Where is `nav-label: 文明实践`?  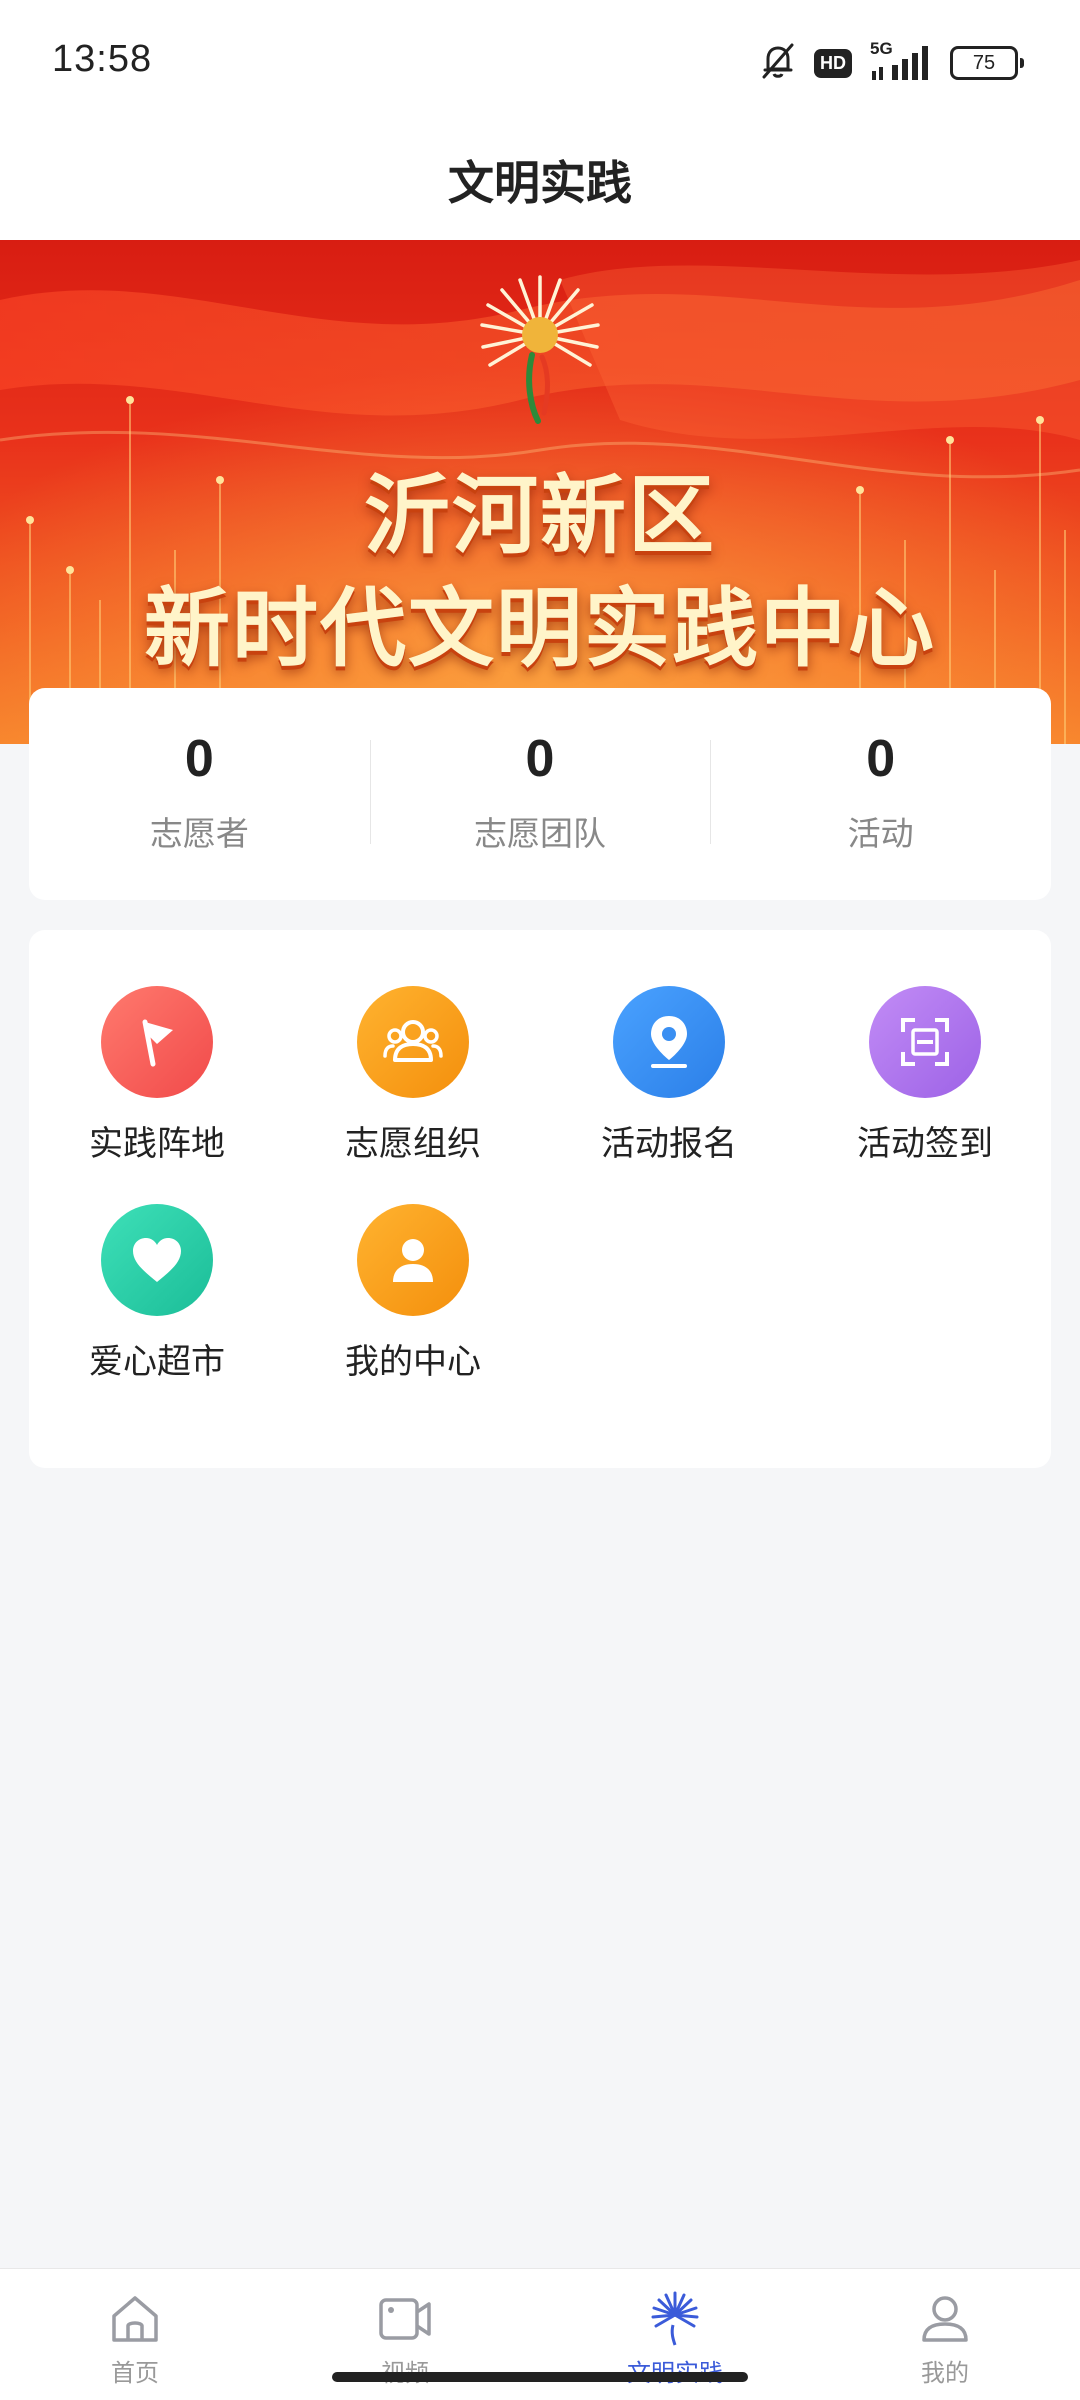
nav-label: 文明实践 is located at coordinates (675, 2370).